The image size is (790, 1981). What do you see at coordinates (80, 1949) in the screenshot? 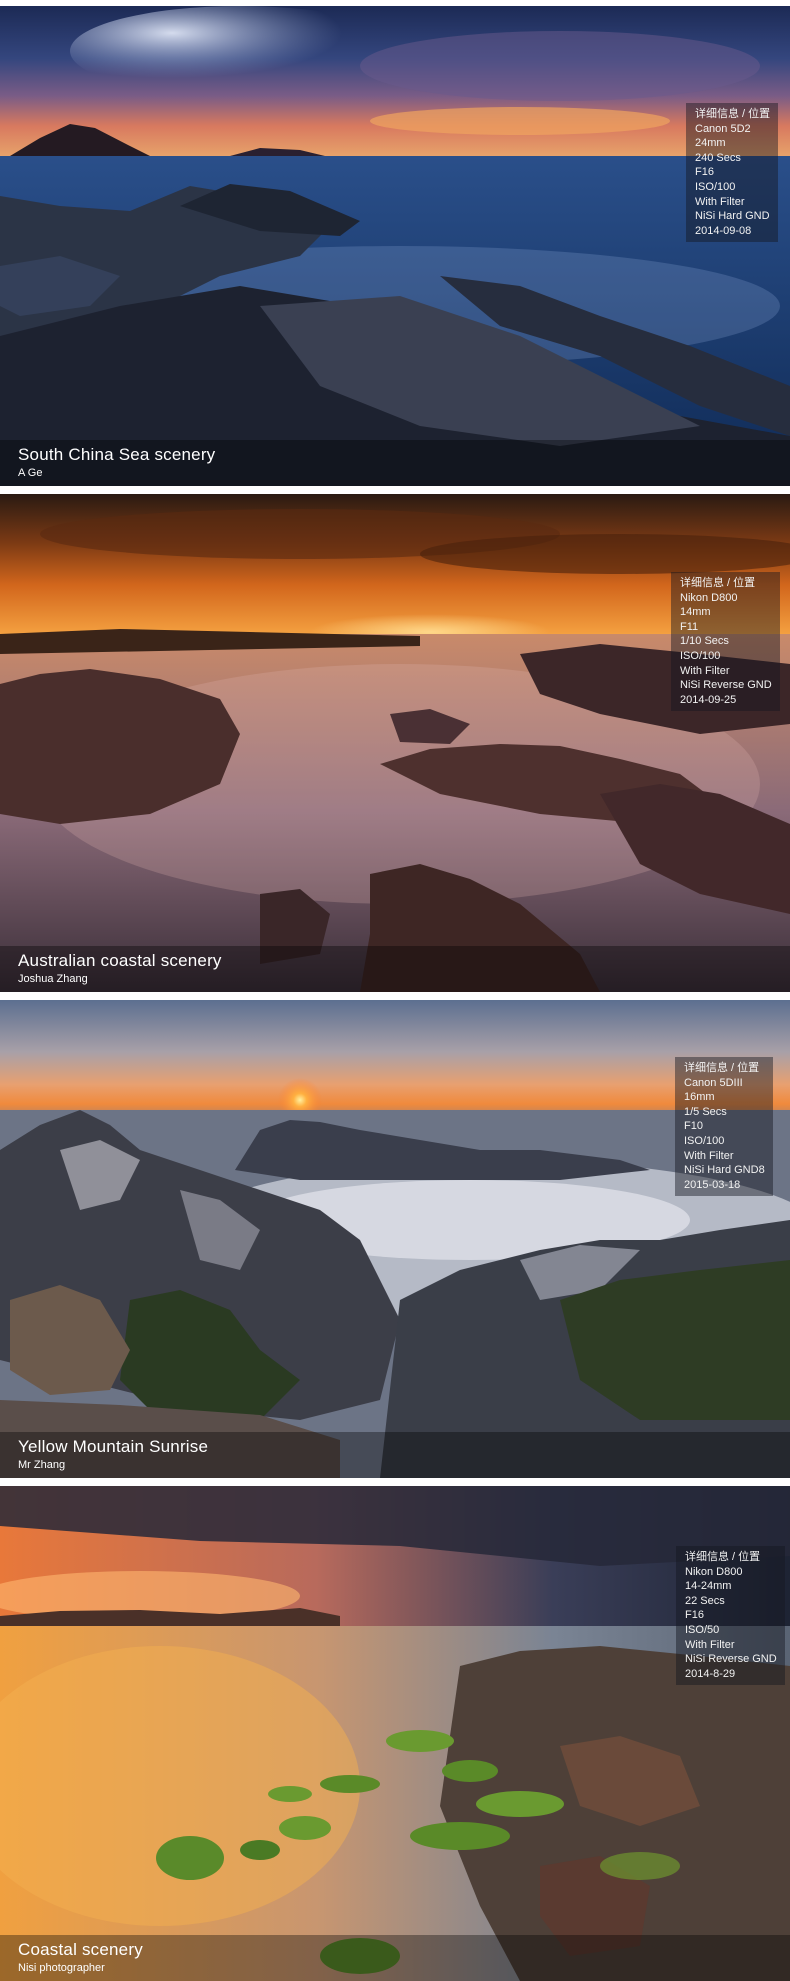
I see `photo-title: Coastal scenery` at bounding box center [80, 1949].